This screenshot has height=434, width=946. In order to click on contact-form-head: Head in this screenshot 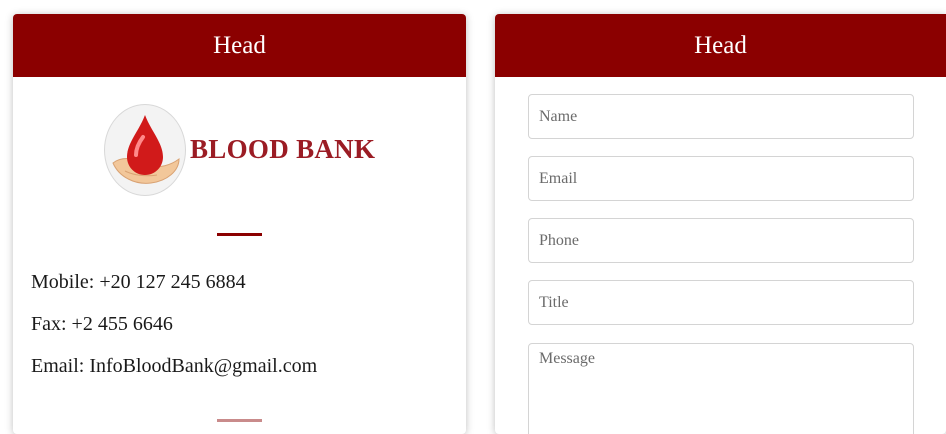, I will do `click(720, 45)`.